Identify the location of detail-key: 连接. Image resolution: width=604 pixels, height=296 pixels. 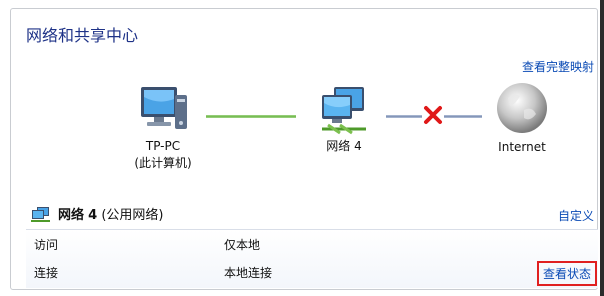
(46, 273).